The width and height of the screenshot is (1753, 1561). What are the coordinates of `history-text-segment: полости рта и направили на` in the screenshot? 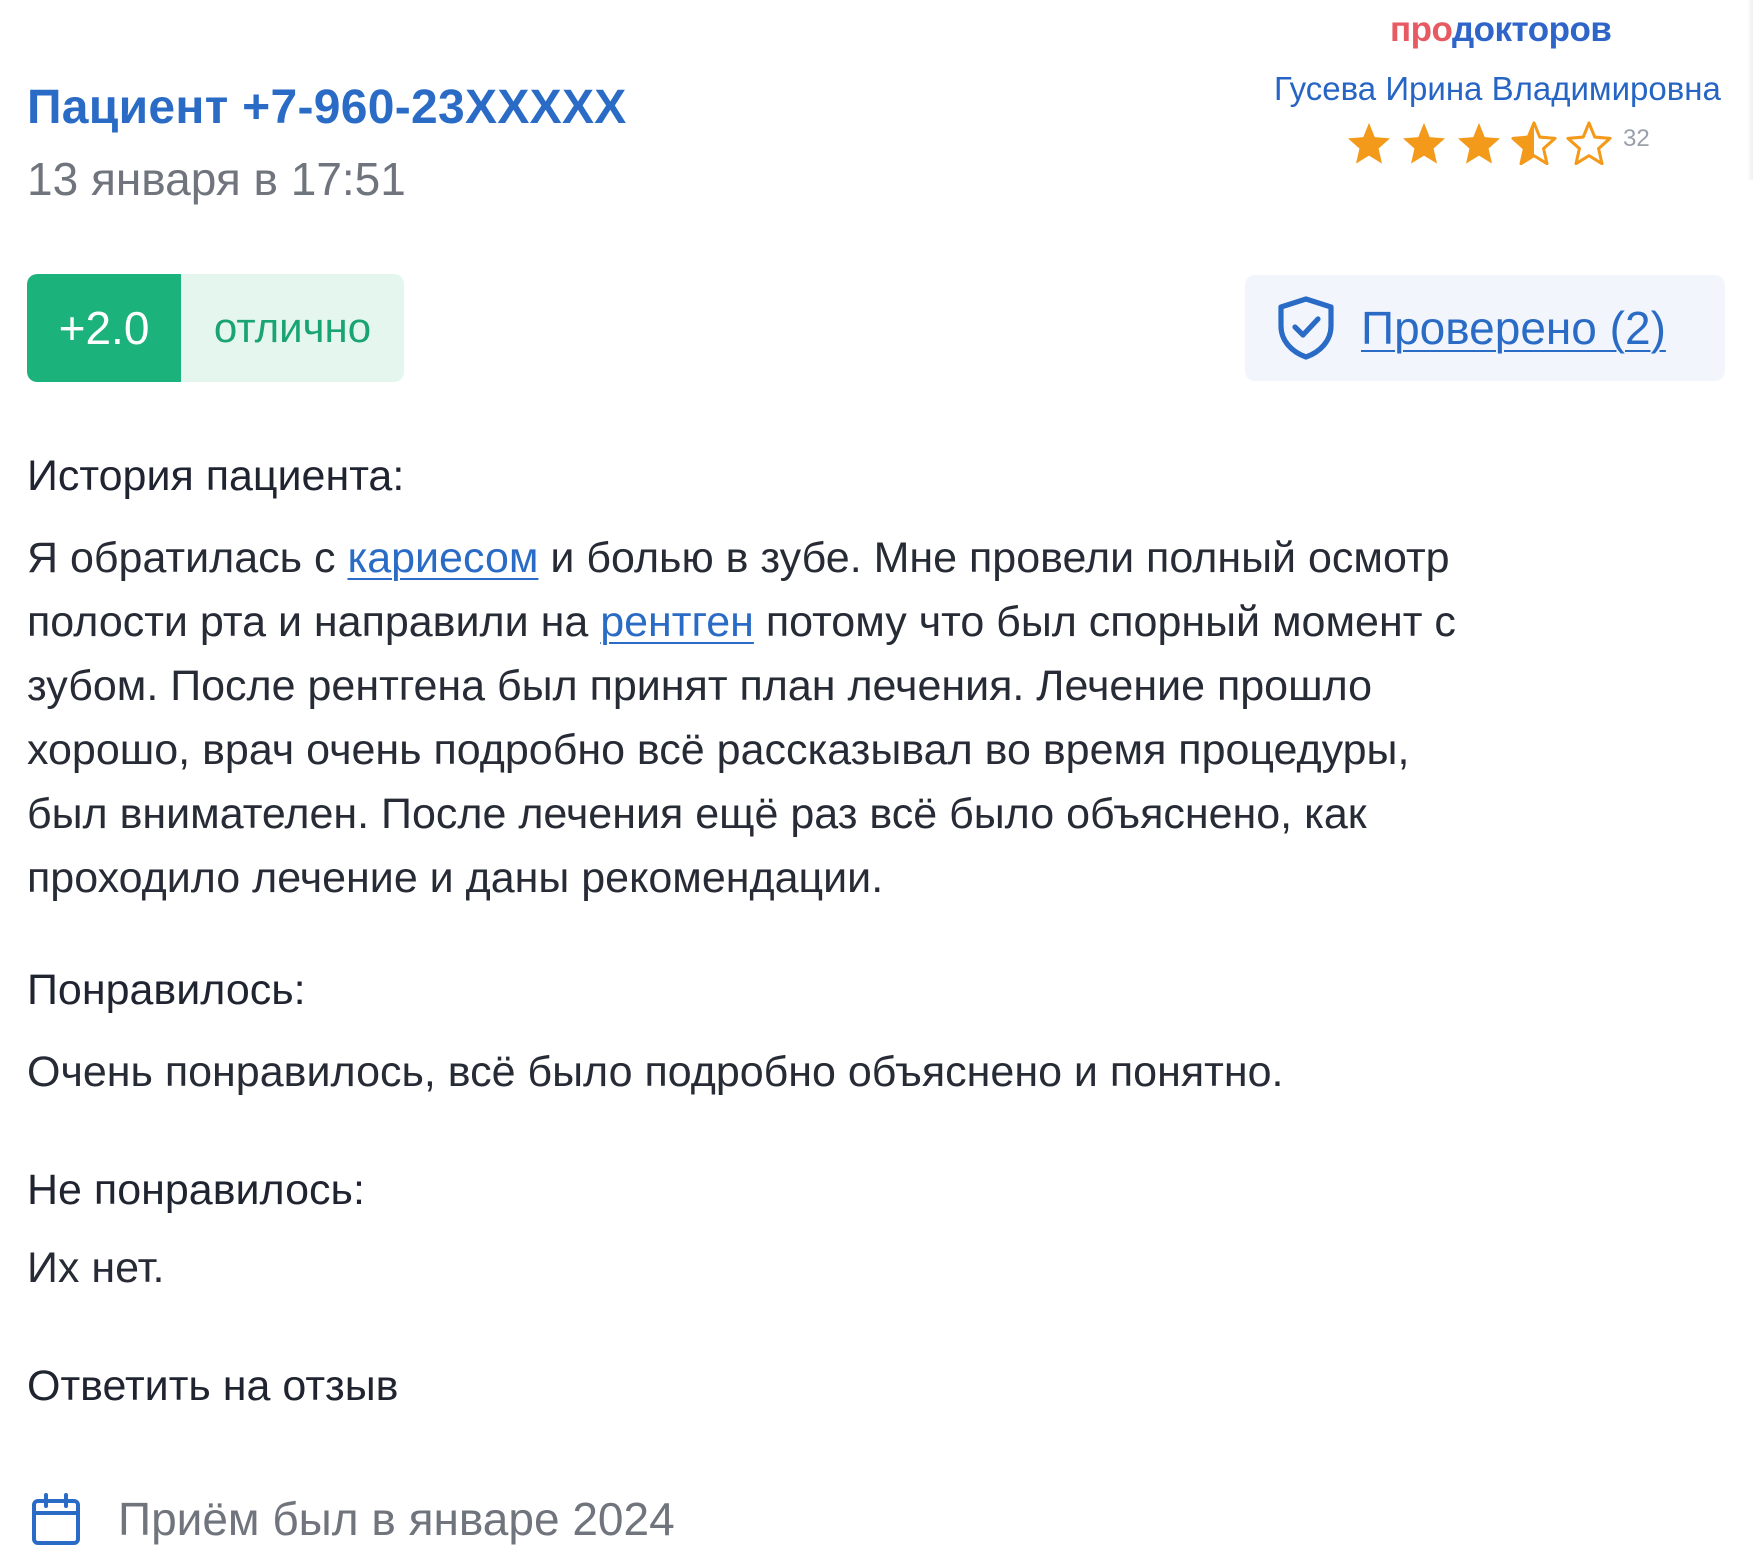 It's located at (314, 622).